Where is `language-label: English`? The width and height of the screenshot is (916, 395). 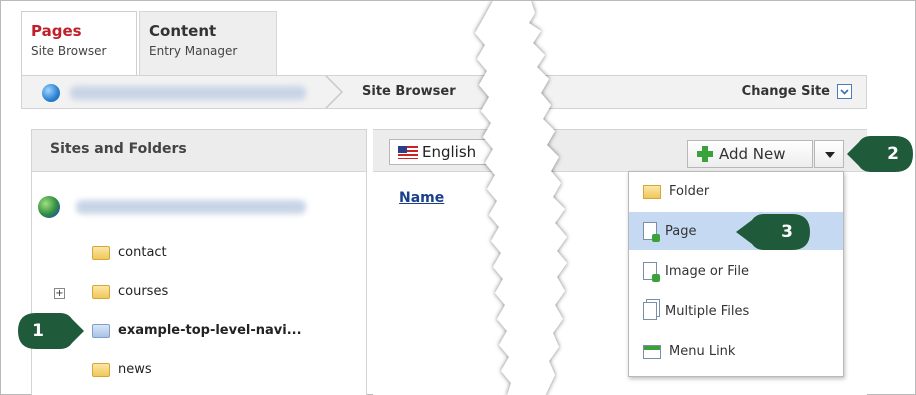 language-label: English is located at coordinates (449, 152).